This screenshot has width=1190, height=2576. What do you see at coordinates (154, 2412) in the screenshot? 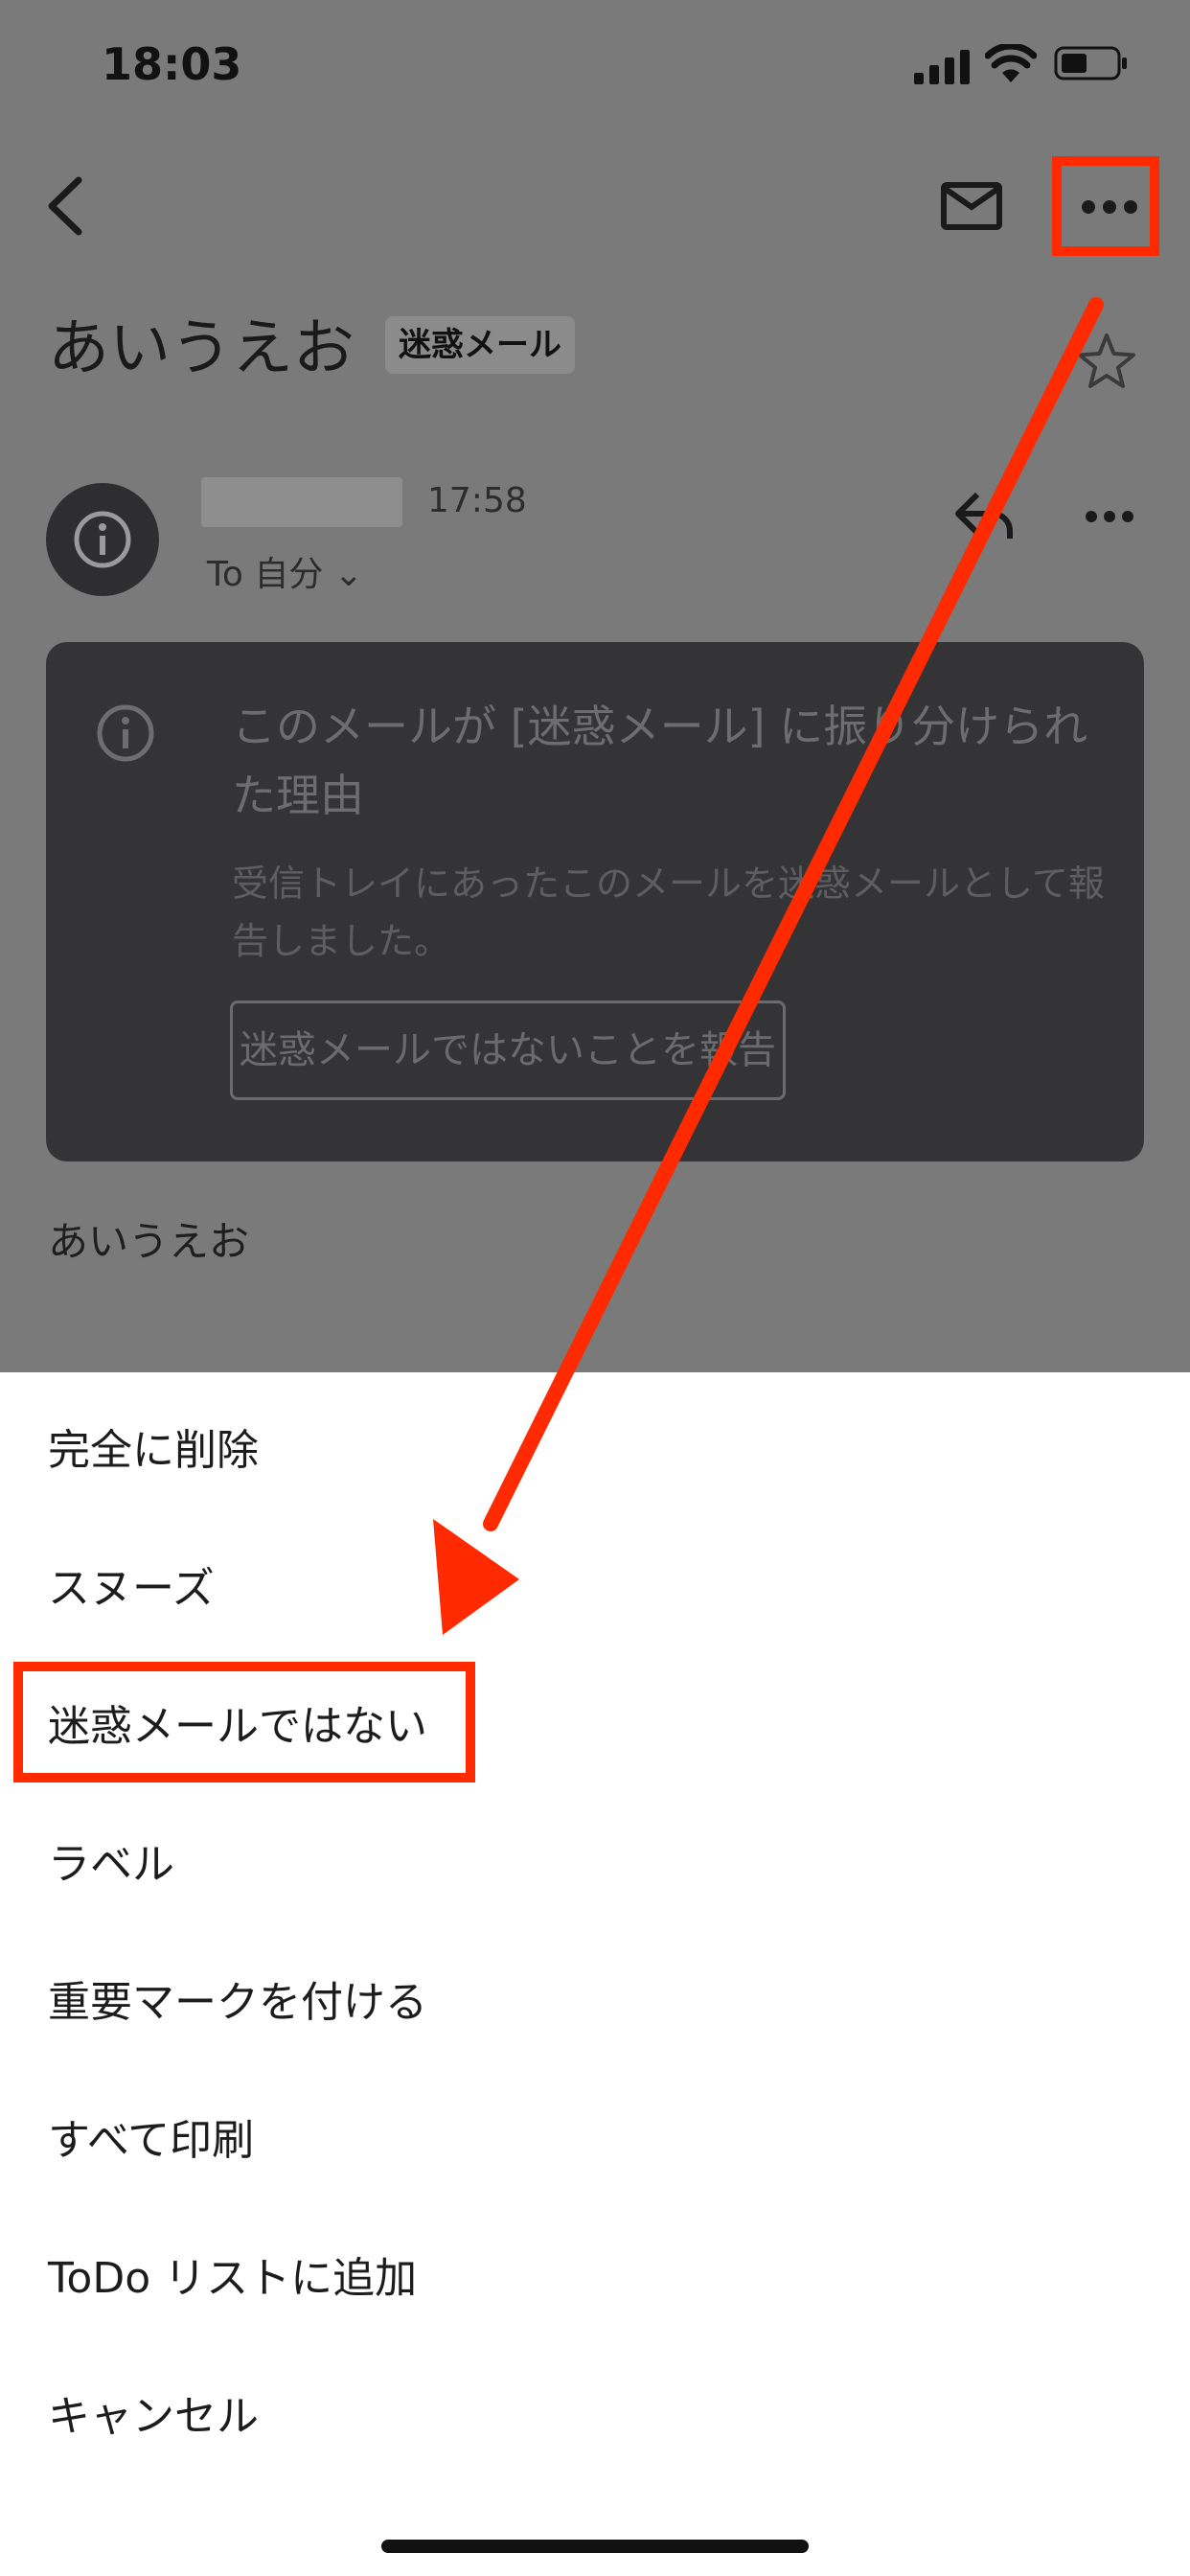
I see `menu-item-cancel: キャンセル` at bounding box center [154, 2412].